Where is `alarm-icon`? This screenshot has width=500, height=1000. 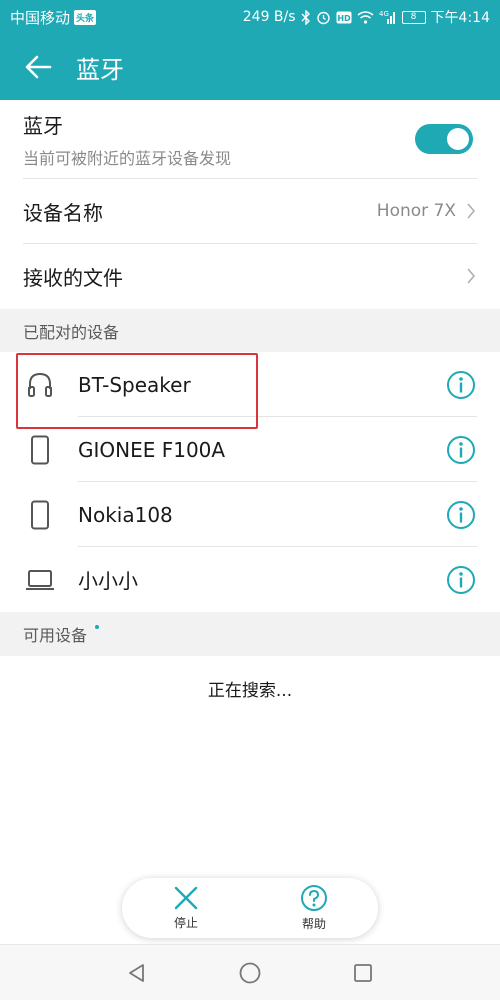
alarm-icon is located at coordinates (323, 17).